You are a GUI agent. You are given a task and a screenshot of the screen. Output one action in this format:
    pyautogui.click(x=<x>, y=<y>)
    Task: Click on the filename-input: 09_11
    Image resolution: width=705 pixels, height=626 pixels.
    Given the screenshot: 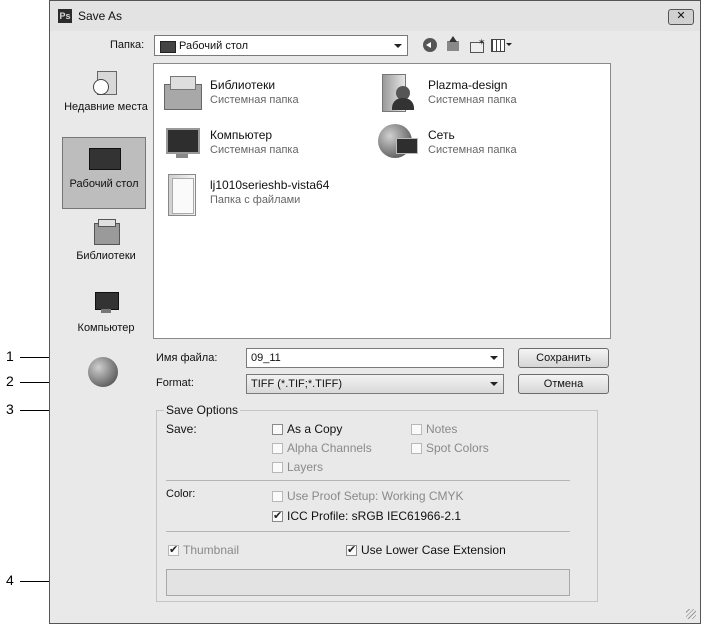 What is the action you would take?
    pyautogui.click(x=375, y=358)
    